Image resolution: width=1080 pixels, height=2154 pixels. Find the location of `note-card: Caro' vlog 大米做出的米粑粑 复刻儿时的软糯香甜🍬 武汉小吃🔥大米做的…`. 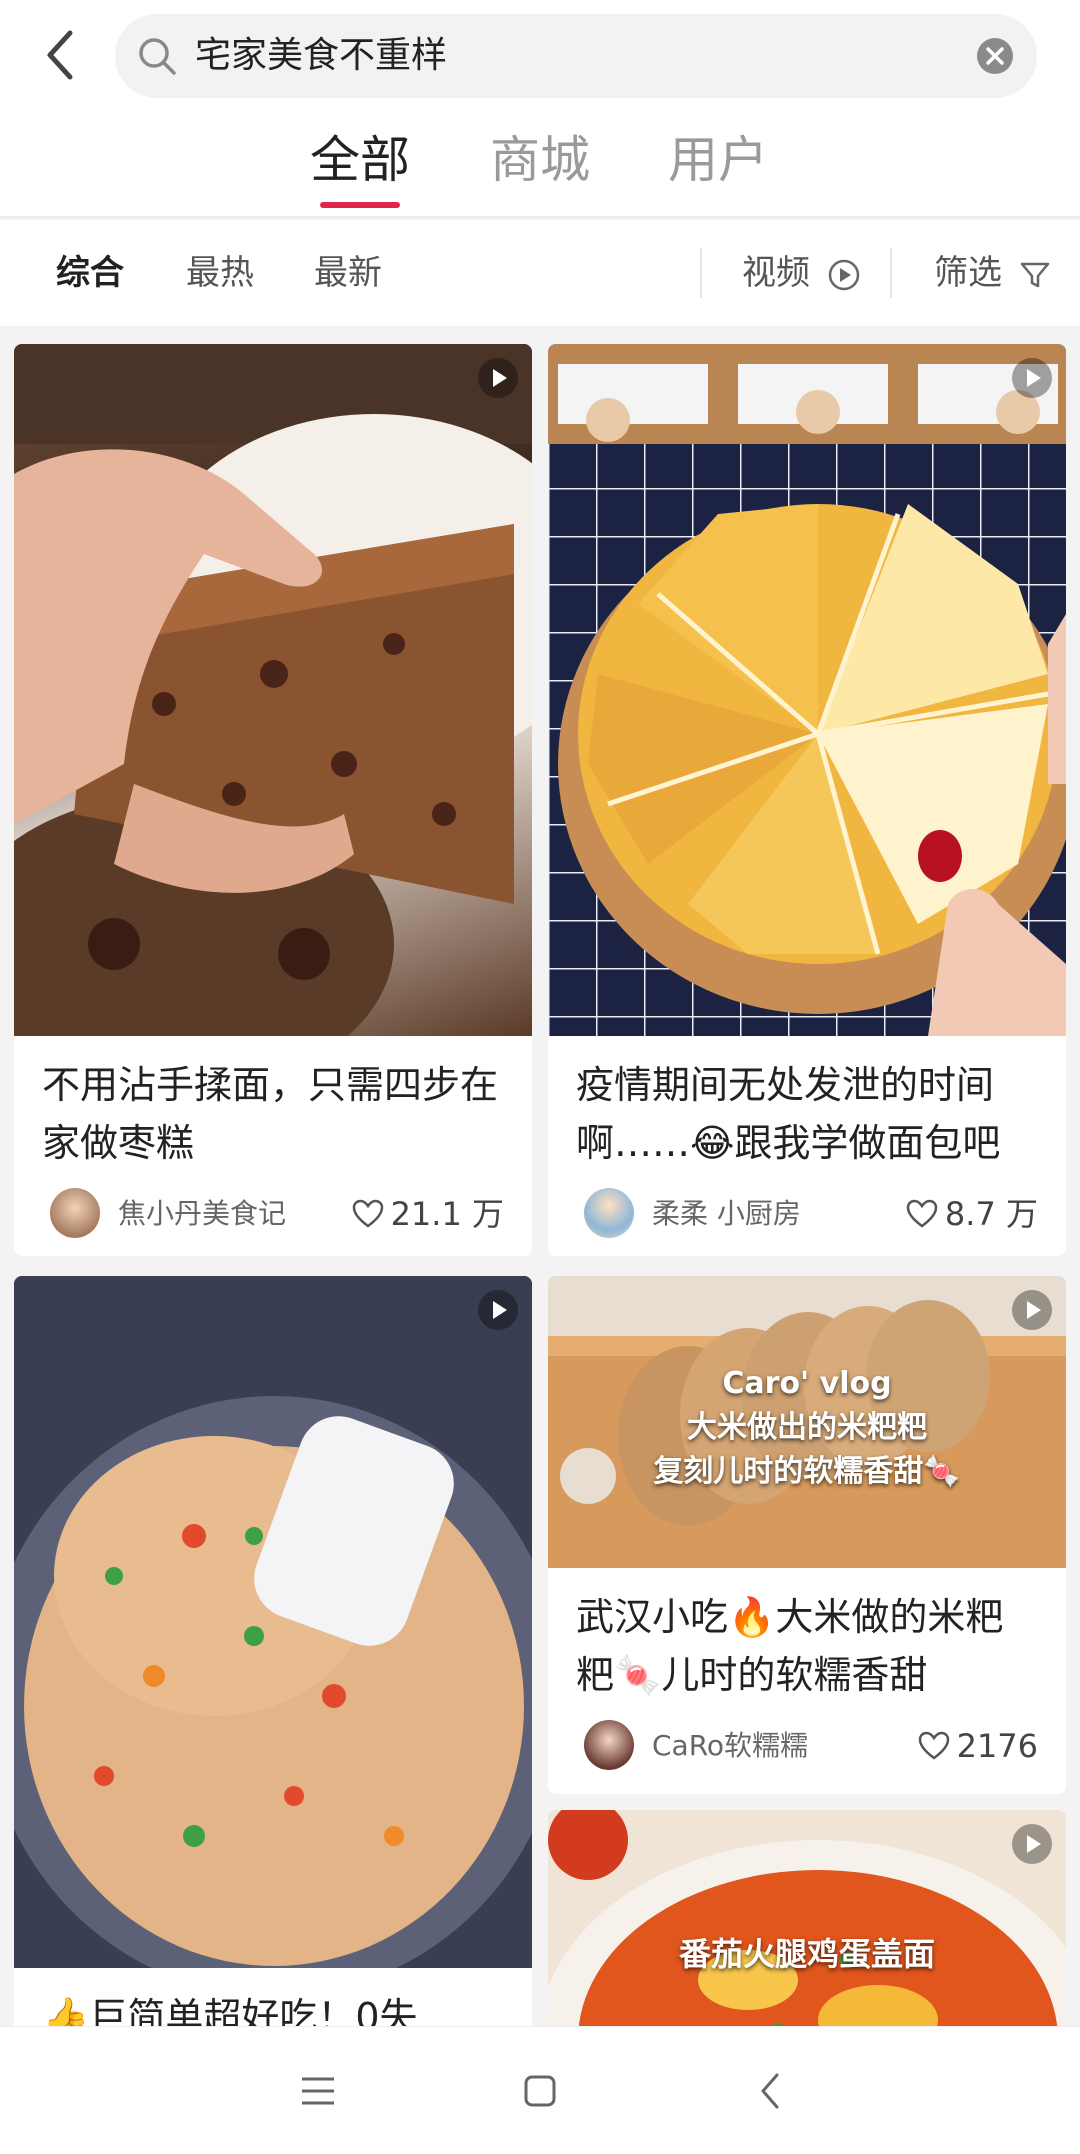

note-card: Caro' vlog 大米做出的米粑粑 复刻儿时的软糯香甜🍬 武汉小吃🔥大米做的… is located at coordinates (807, 1535).